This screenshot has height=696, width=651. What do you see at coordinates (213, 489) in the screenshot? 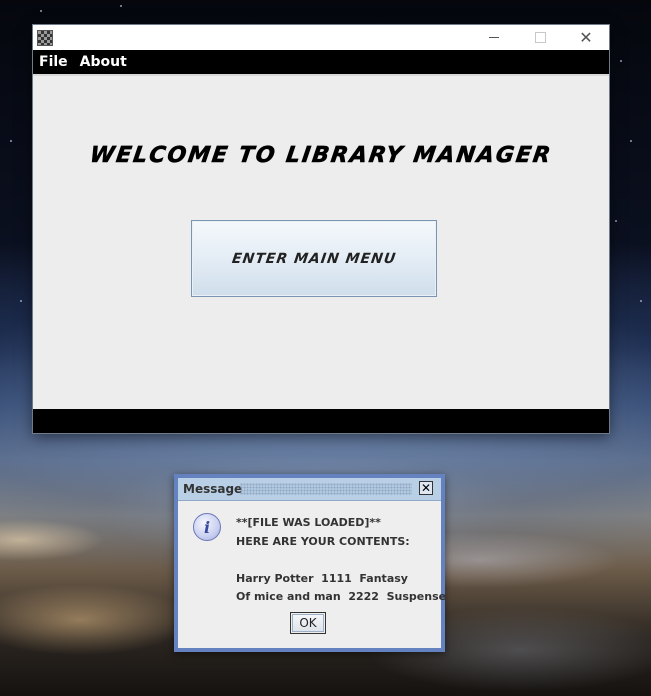
I see `dialog-title: Message` at bounding box center [213, 489].